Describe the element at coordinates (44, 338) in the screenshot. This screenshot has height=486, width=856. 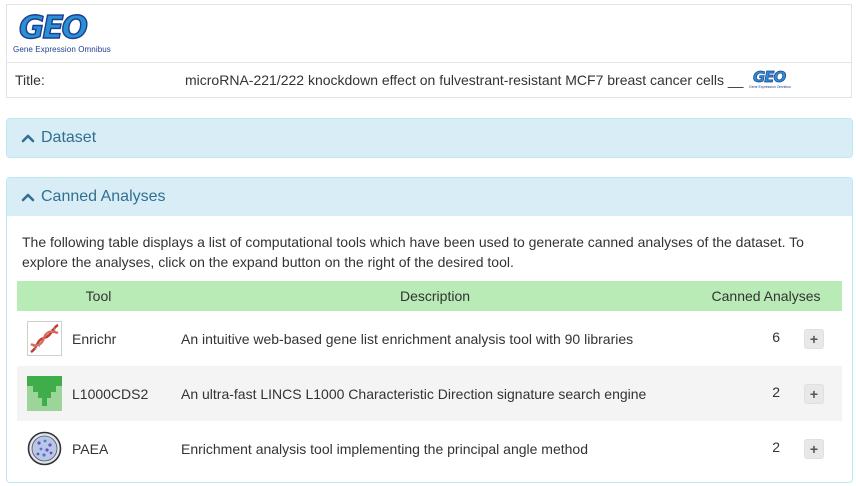
I see `dna-helix-icon` at that location.